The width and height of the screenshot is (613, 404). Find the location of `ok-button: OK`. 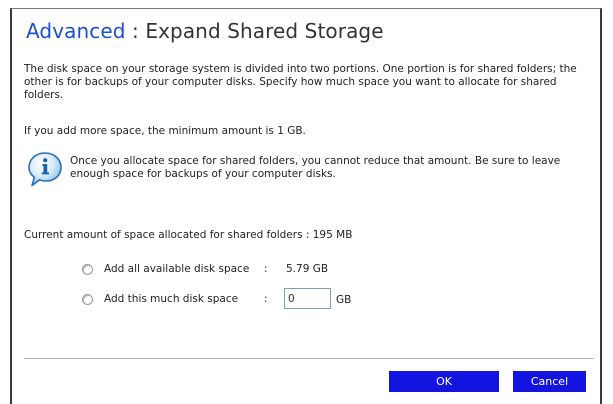

ok-button: OK is located at coordinates (444, 381).